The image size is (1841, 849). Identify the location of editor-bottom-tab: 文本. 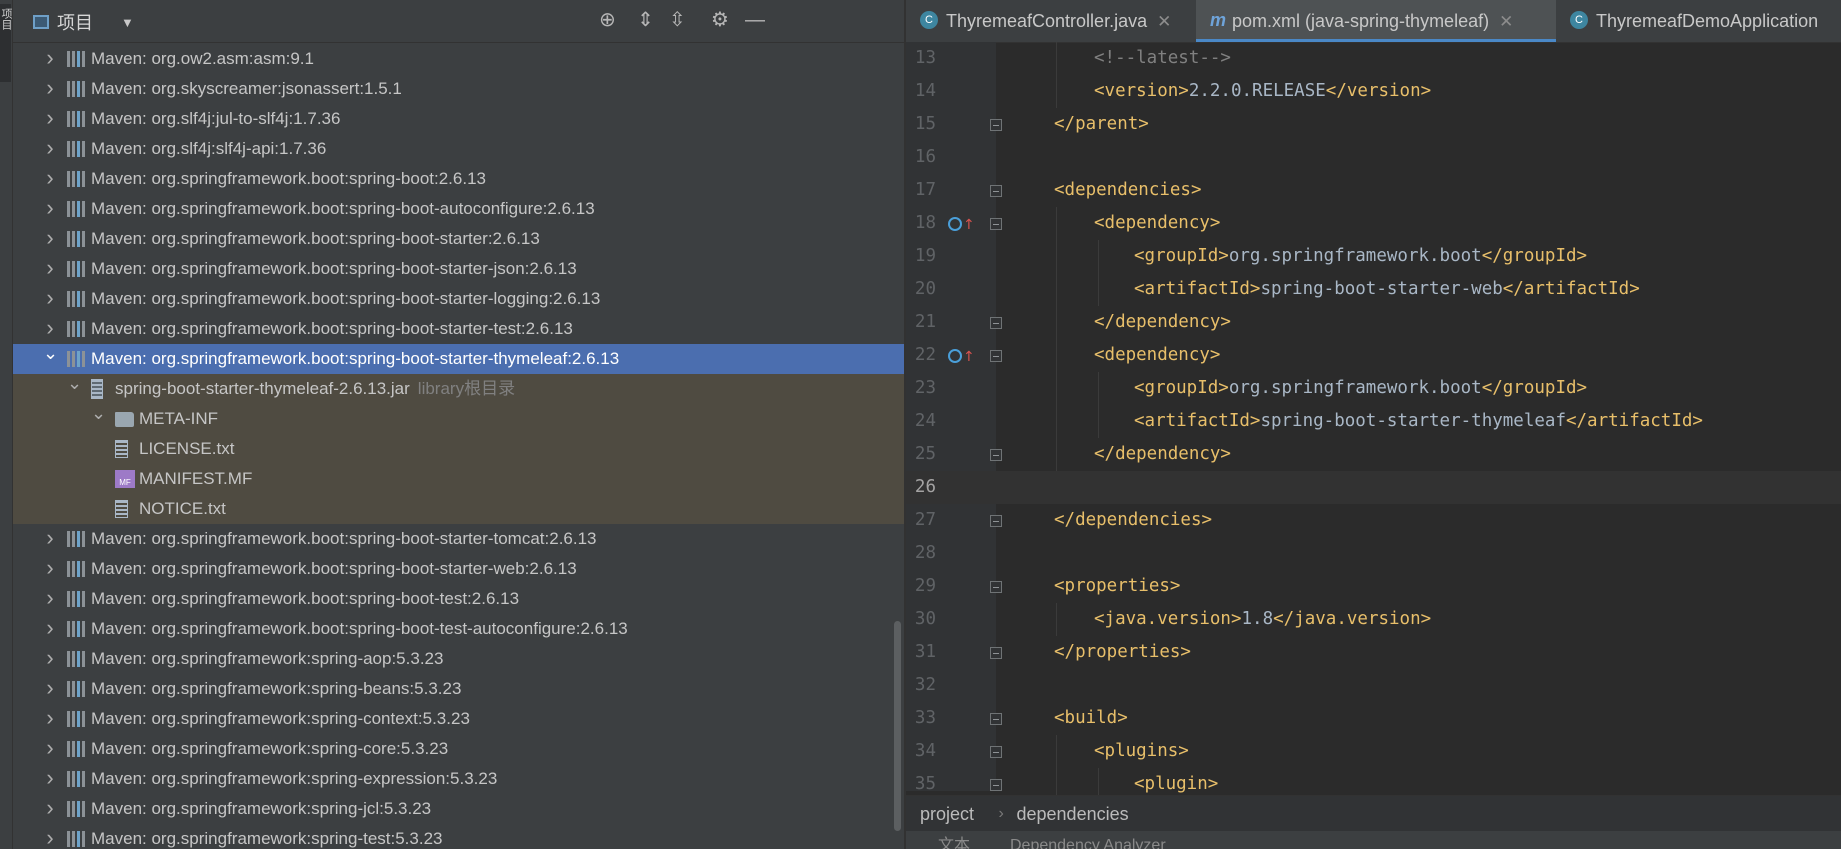
(954, 840).